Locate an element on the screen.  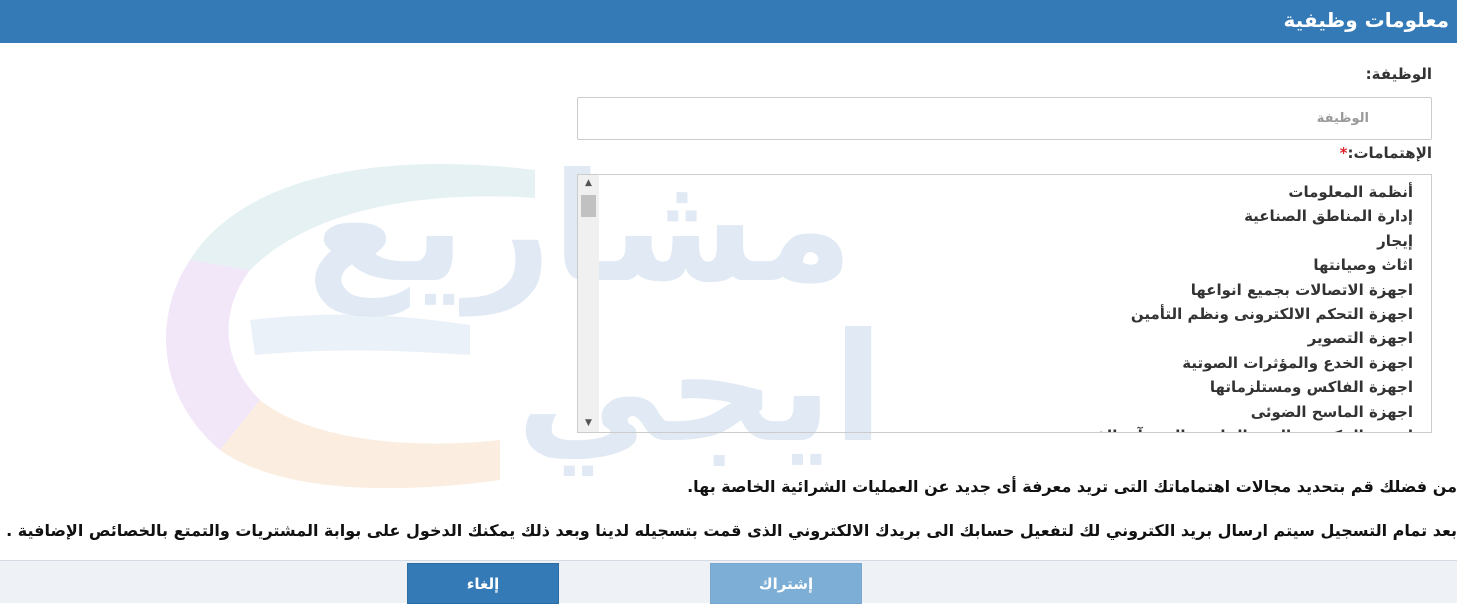
page-header: معلومات وظيفية is located at coordinates (728, 21).